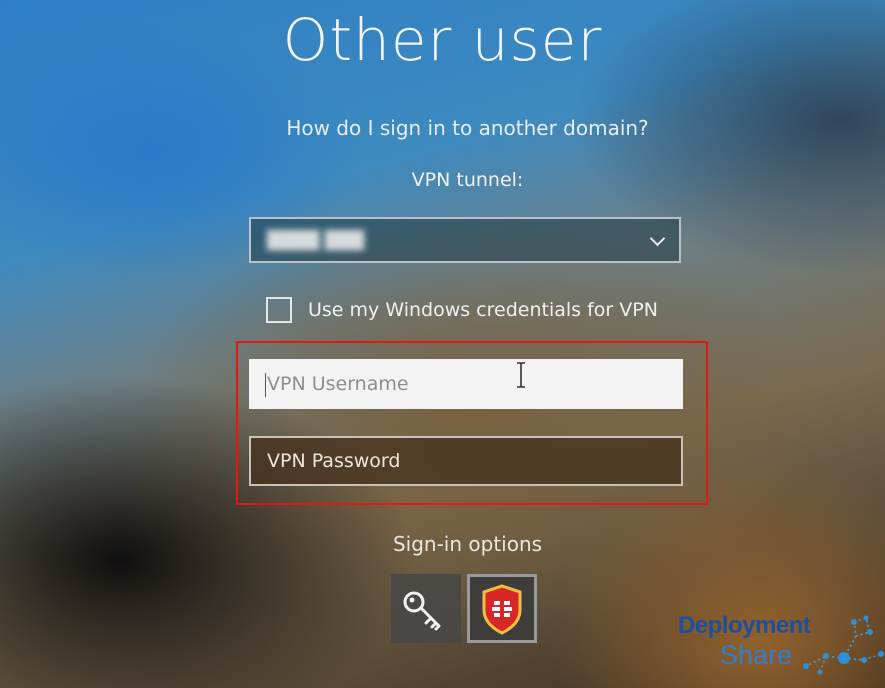 The image size is (885, 688). What do you see at coordinates (657, 238) in the screenshot?
I see `chevron-down-icon` at bounding box center [657, 238].